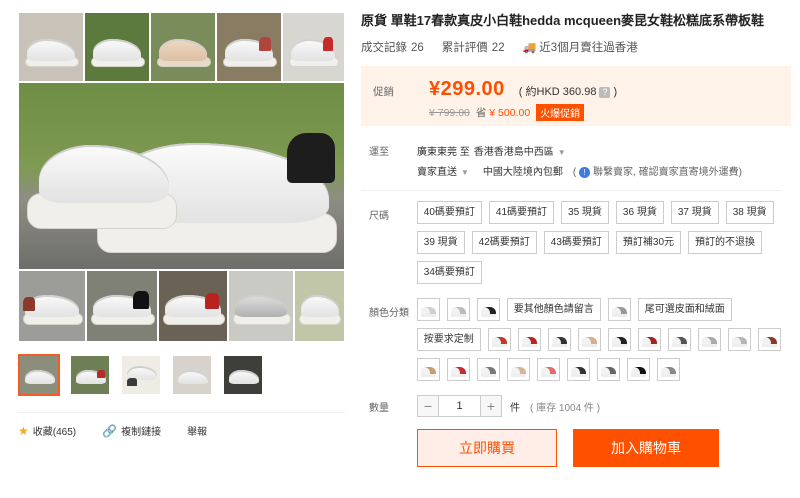 The width and height of the screenshot is (800, 498). Describe the element at coordinates (667, 172) in the screenshot. I see `note-text: 聯繫賣家, 確認賣家直寄境外運費)` at that location.